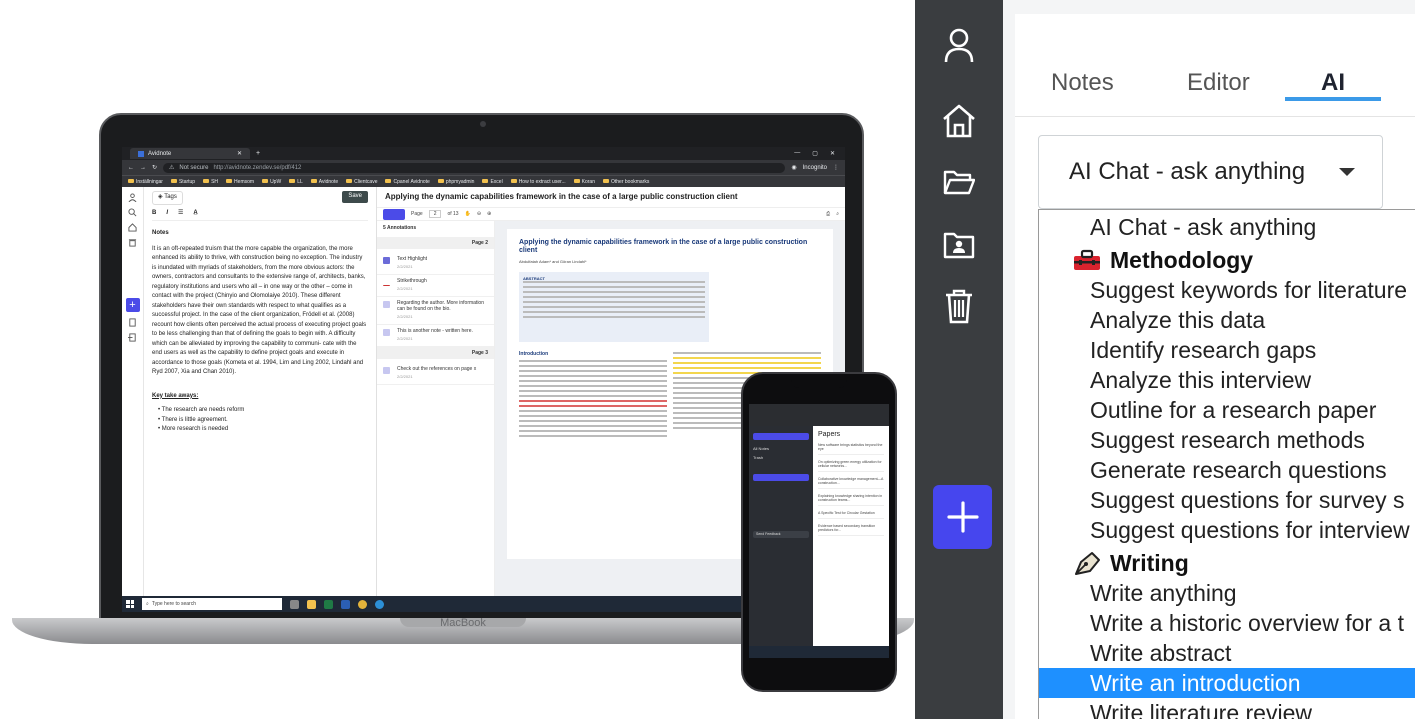  Describe the element at coordinates (468, 214) in the screenshot. I see `hand-icon: ✋` at that location.